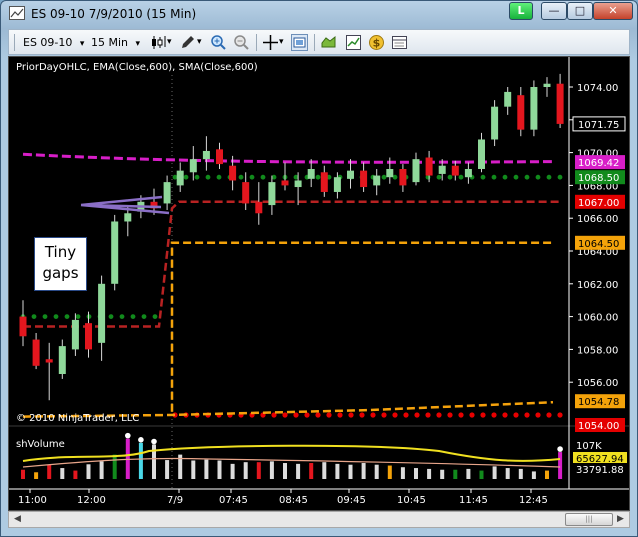 The height and width of the screenshot is (537, 638). What do you see at coordinates (600, 470) in the screenshot?
I see `volume-axis-label: 33791.88` at bounding box center [600, 470].